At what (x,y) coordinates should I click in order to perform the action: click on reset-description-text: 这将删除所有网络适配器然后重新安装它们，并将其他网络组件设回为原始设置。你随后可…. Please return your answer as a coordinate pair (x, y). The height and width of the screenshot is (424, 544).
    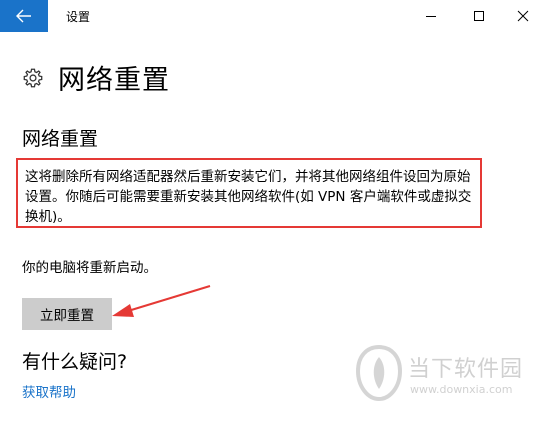
    Looking at the image, I should click on (248, 197).